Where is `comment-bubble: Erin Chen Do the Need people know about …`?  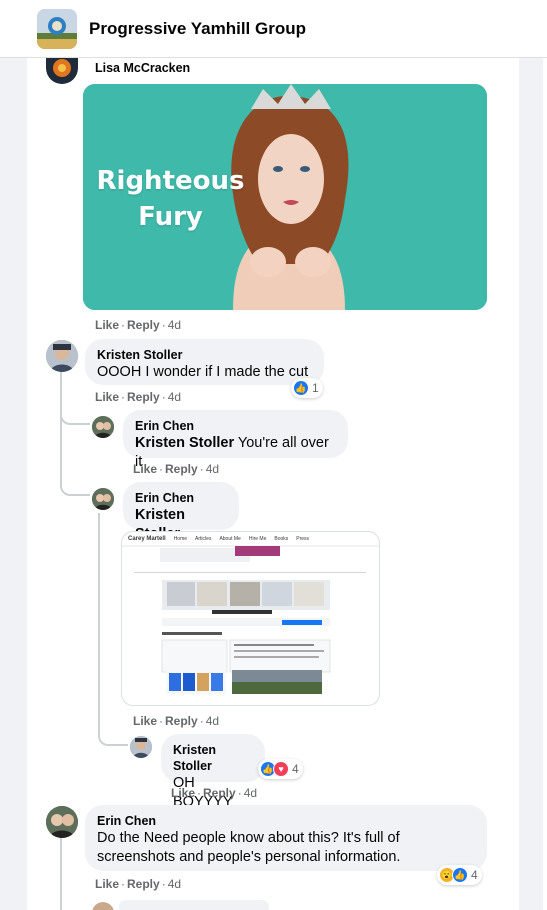 comment-bubble: Erin Chen Do the Need people know about … is located at coordinates (286, 838).